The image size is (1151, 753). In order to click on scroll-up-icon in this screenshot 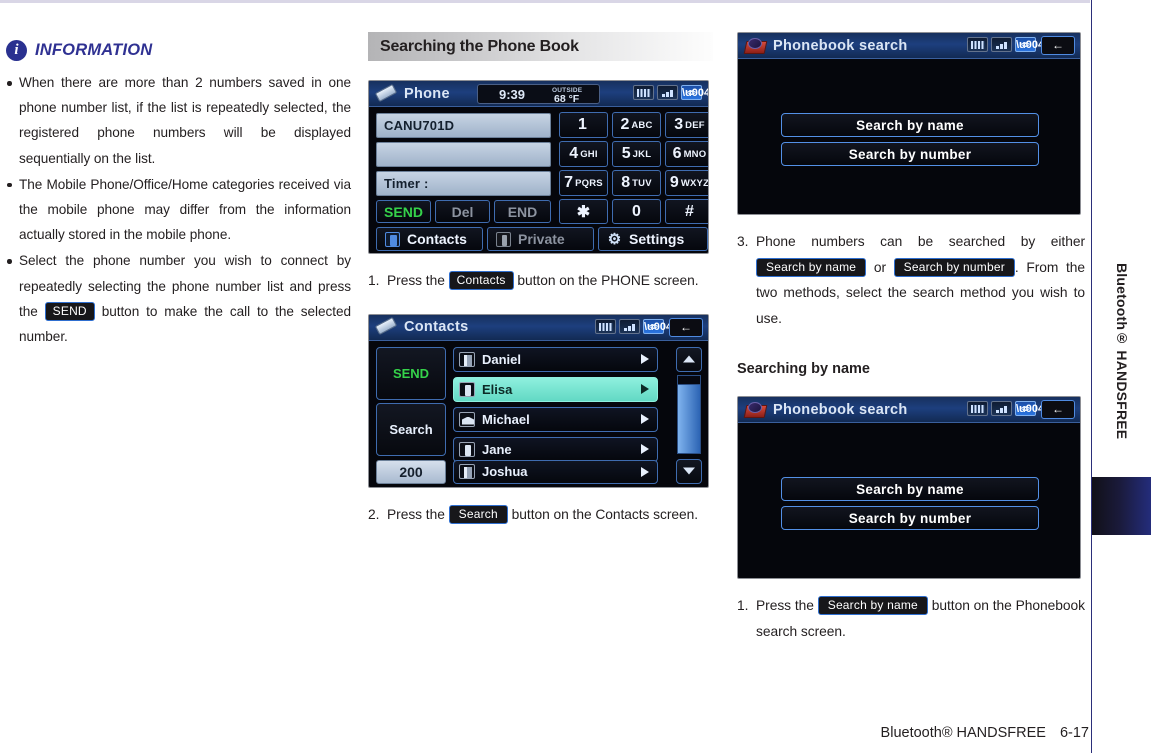, I will do `click(689, 359)`.